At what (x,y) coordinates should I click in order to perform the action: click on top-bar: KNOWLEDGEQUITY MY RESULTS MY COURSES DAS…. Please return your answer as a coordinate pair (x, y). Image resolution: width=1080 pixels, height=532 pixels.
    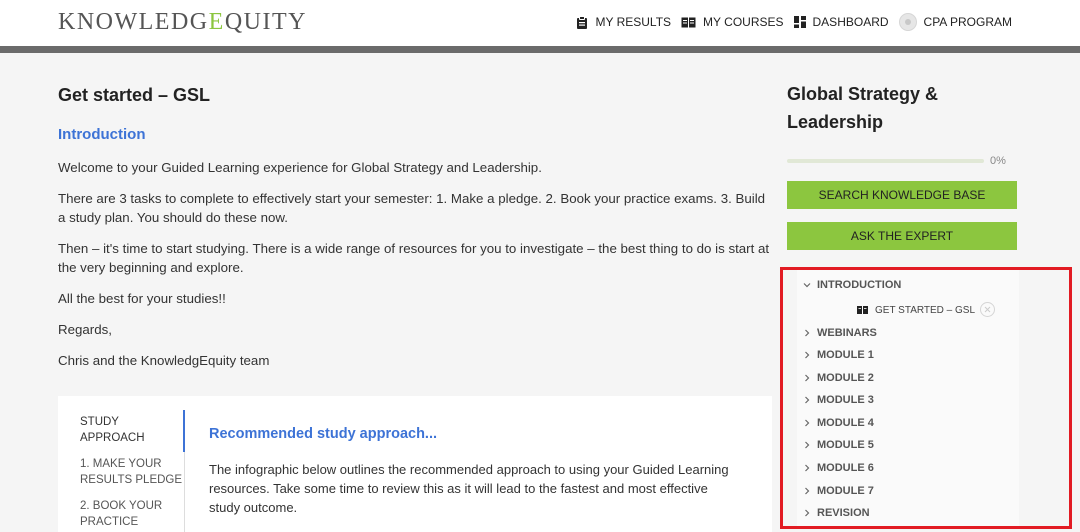
    Looking at the image, I should click on (540, 23).